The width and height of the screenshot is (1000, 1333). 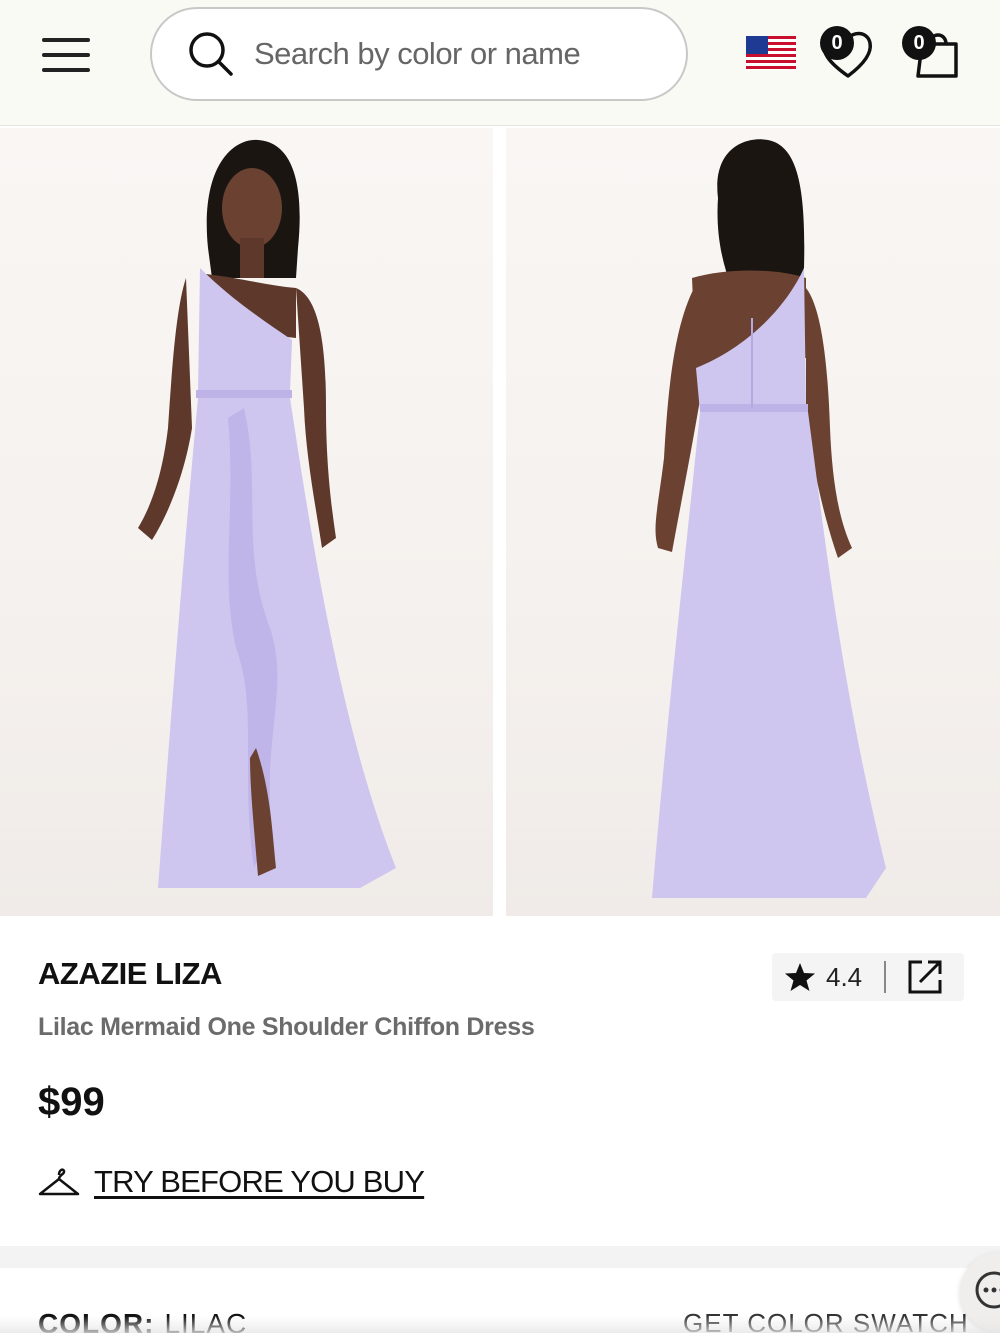 I want to click on share-icon, so click(x=925, y=977).